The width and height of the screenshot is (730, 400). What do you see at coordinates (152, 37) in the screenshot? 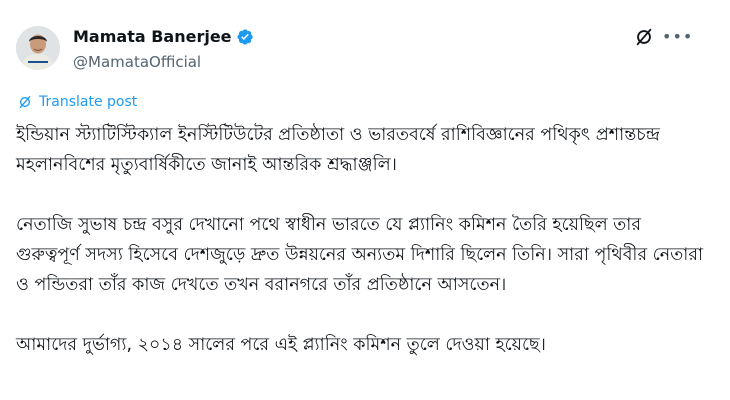
I see `author-name: Mamata Banerjee` at bounding box center [152, 37].